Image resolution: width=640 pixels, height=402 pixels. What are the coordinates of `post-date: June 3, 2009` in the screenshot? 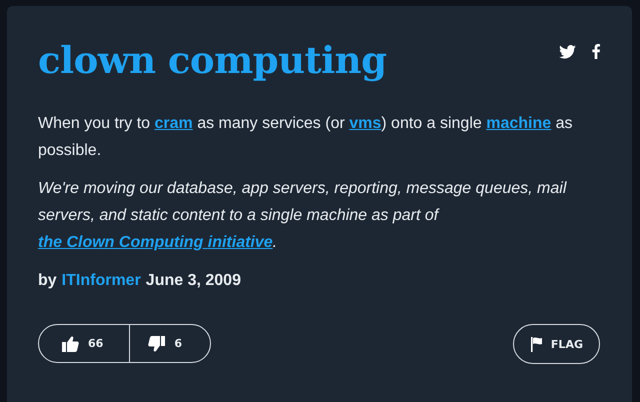 It's located at (193, 281).